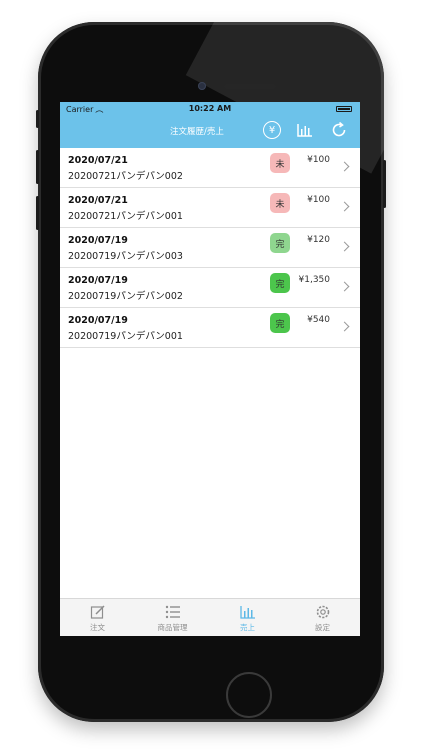 This screenshot has height=750, width=422. Describe the element at coordinates (322, 627) in the screenshot. I see `tab-label: 設定` at that location.